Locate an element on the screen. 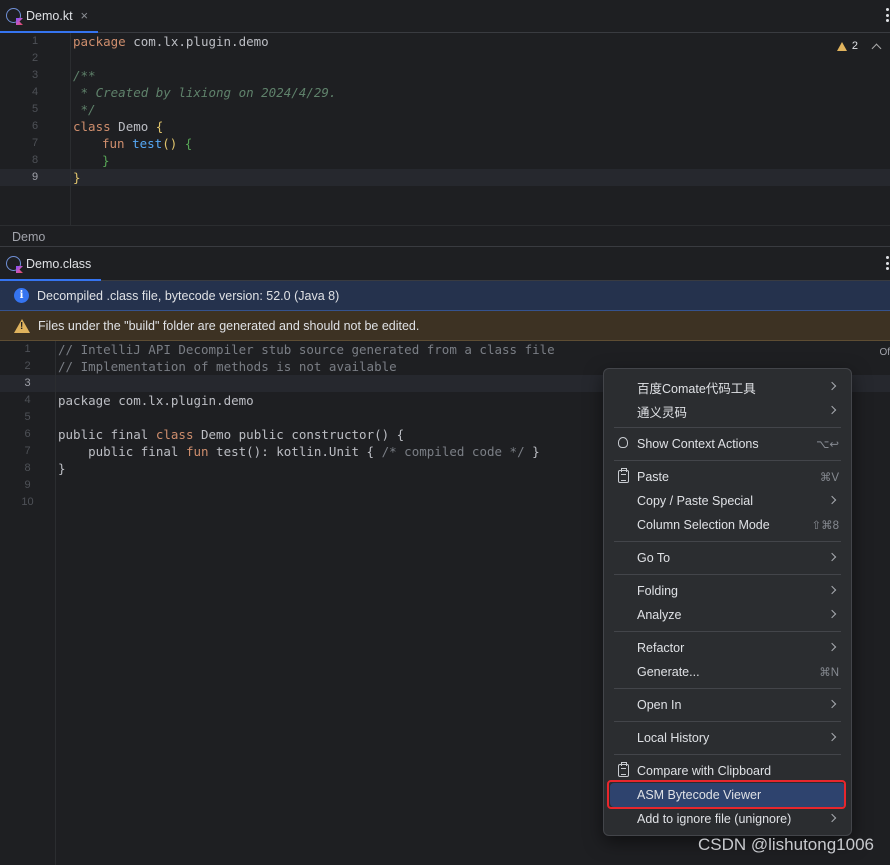 Image resolution: width=890 pixels, height=865 pixels. code-line: */ is located at coordinates (84, 109).